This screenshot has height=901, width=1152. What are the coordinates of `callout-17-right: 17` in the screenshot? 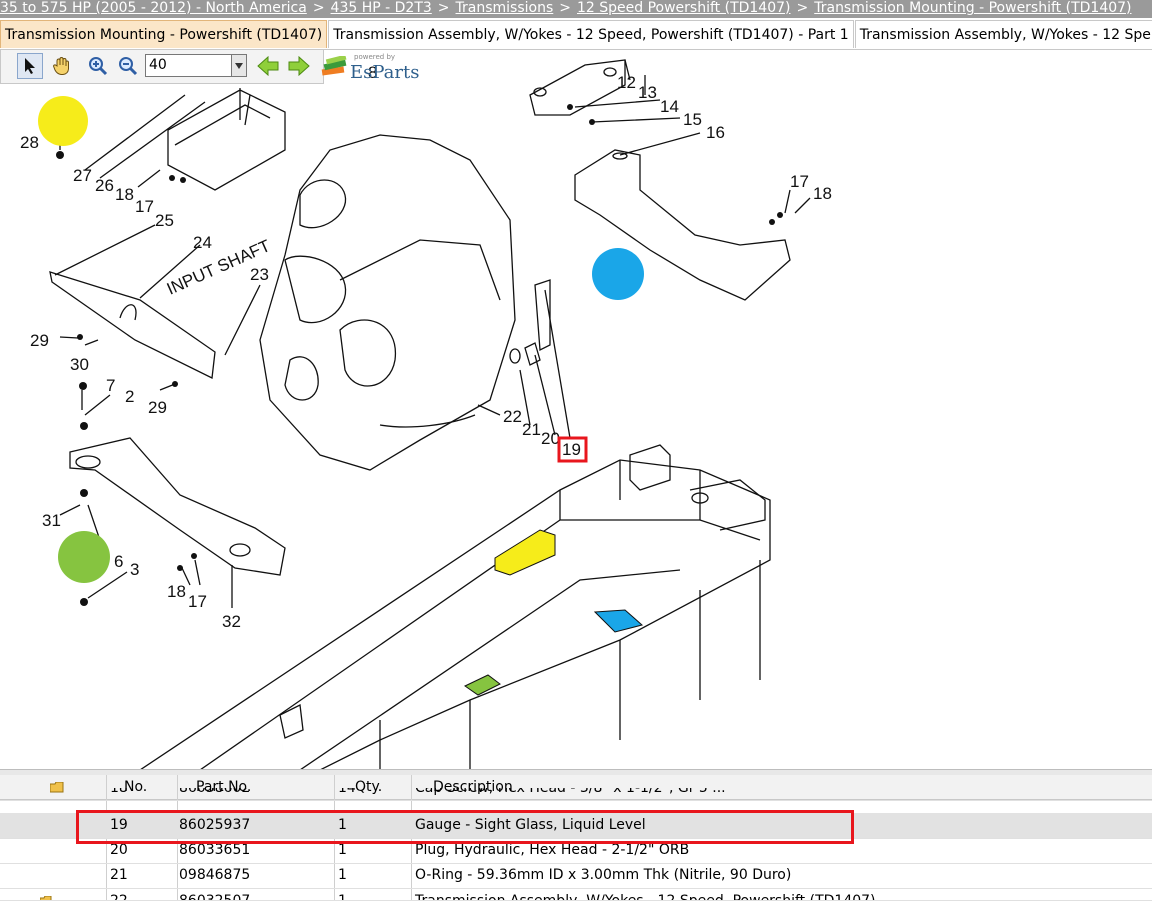 It's located at (799, 181).